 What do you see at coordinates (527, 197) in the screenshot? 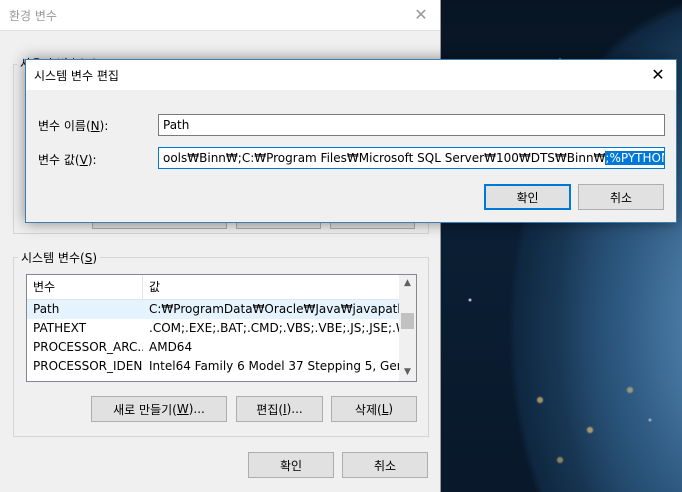
I see `dialog-ok-button: 확인` at bounding box center [527, 197].